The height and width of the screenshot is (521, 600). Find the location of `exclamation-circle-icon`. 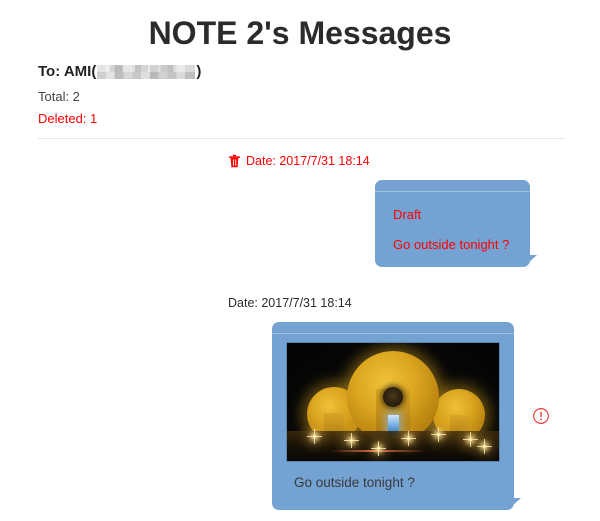

exclamation-circle-icon is located at coordinates (541, 416).